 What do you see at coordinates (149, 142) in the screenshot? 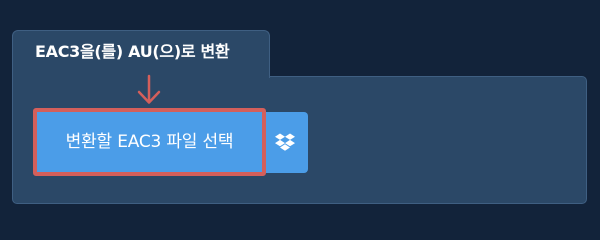
I see `choose-file-button: 변환할 EAC3 파일 선택` at bounding box center [149, 142].